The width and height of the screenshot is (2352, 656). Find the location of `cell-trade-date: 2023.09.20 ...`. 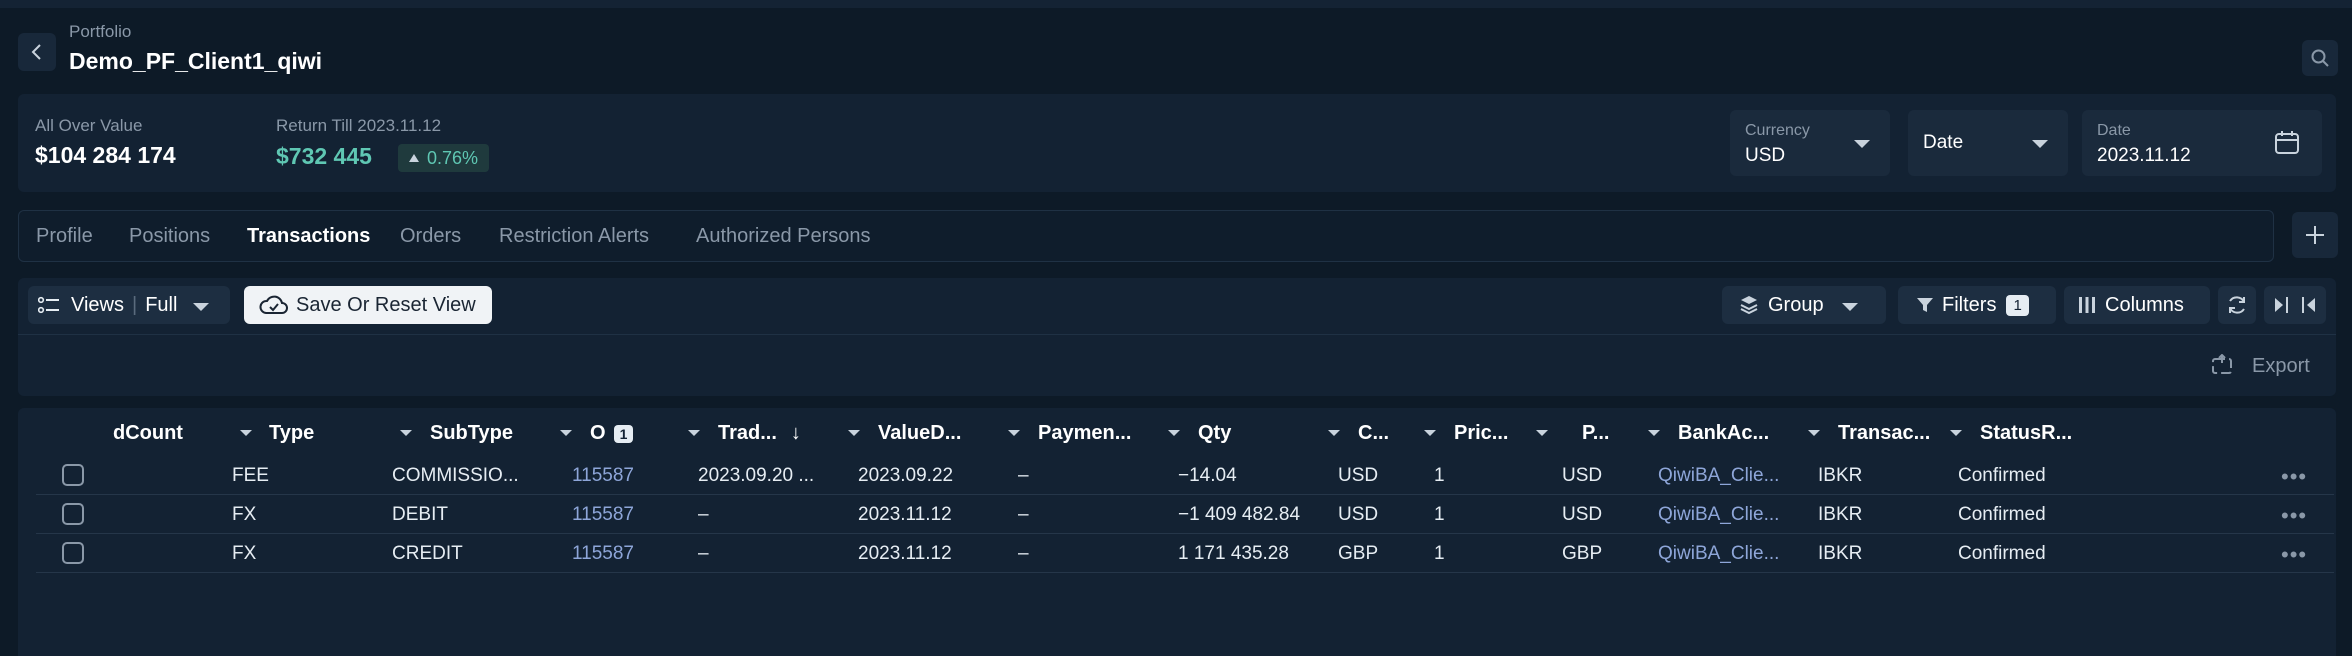

cell-trade-date: 2023.09.20 ... is located at coordinates (756, 475).